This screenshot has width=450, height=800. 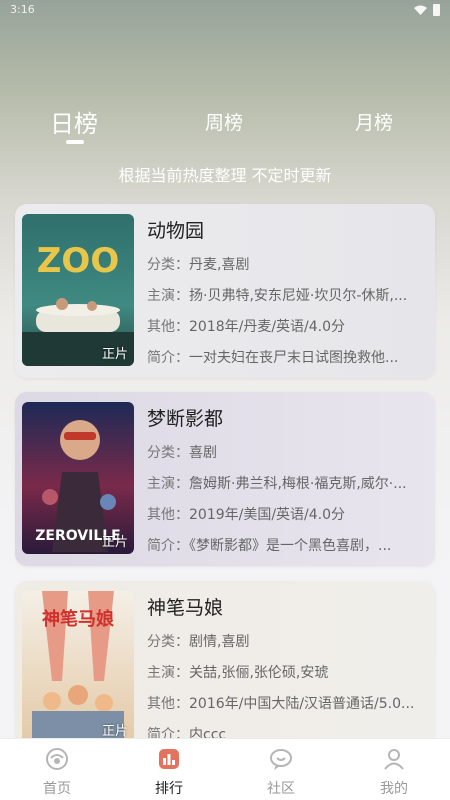 What do you see at coordinates (394, 759) in the screenshot?
I see `profile-icon` at bounding box center [394, 759].